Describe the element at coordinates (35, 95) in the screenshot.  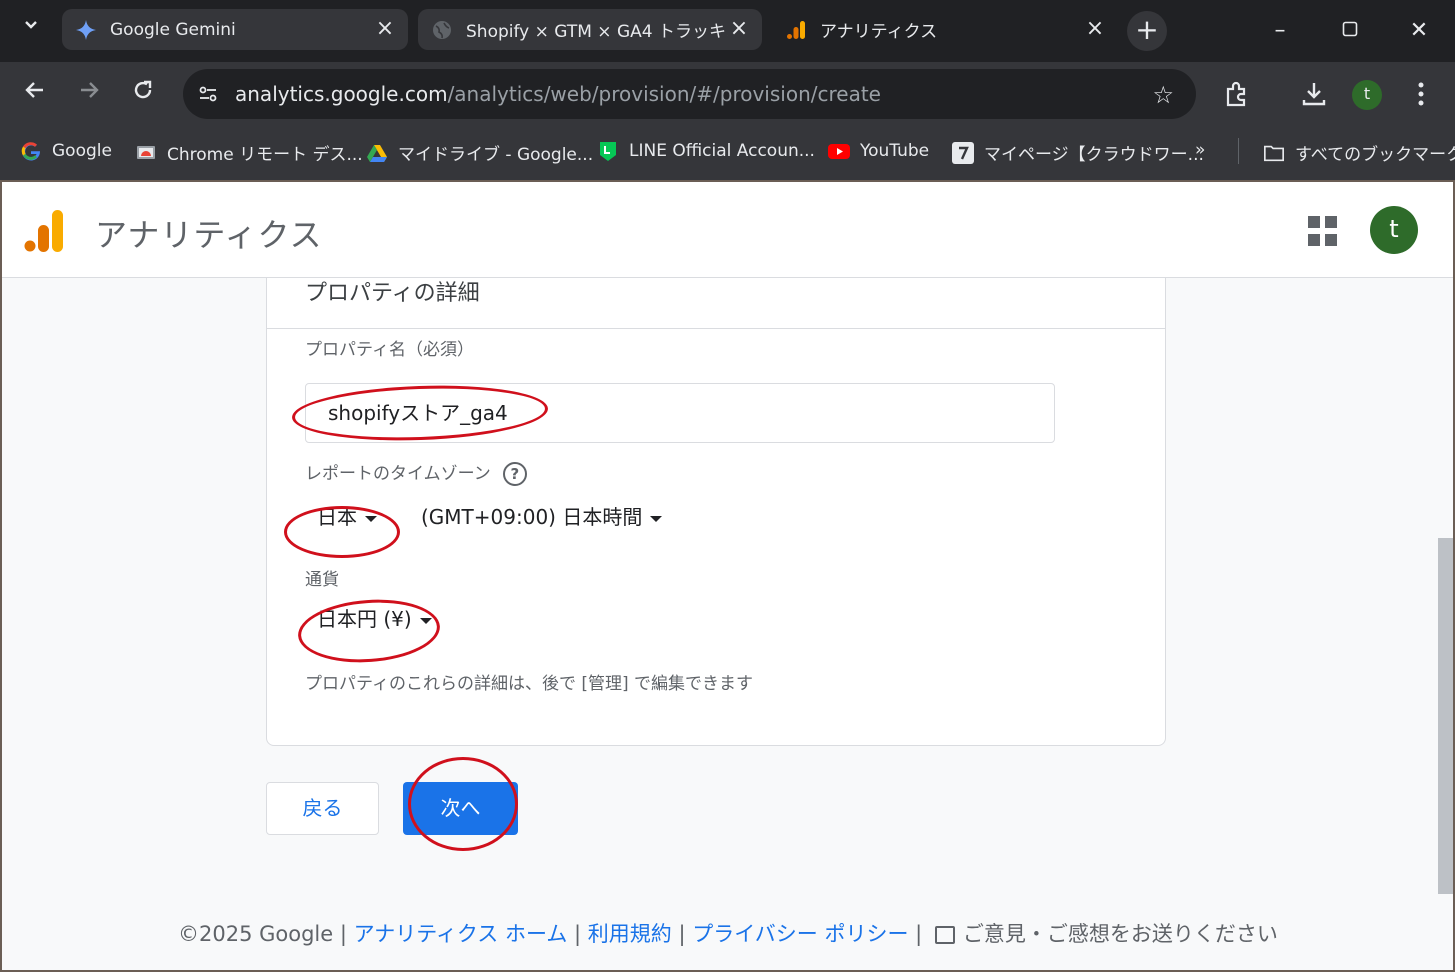
I see `back-arrow-icon` at that location.